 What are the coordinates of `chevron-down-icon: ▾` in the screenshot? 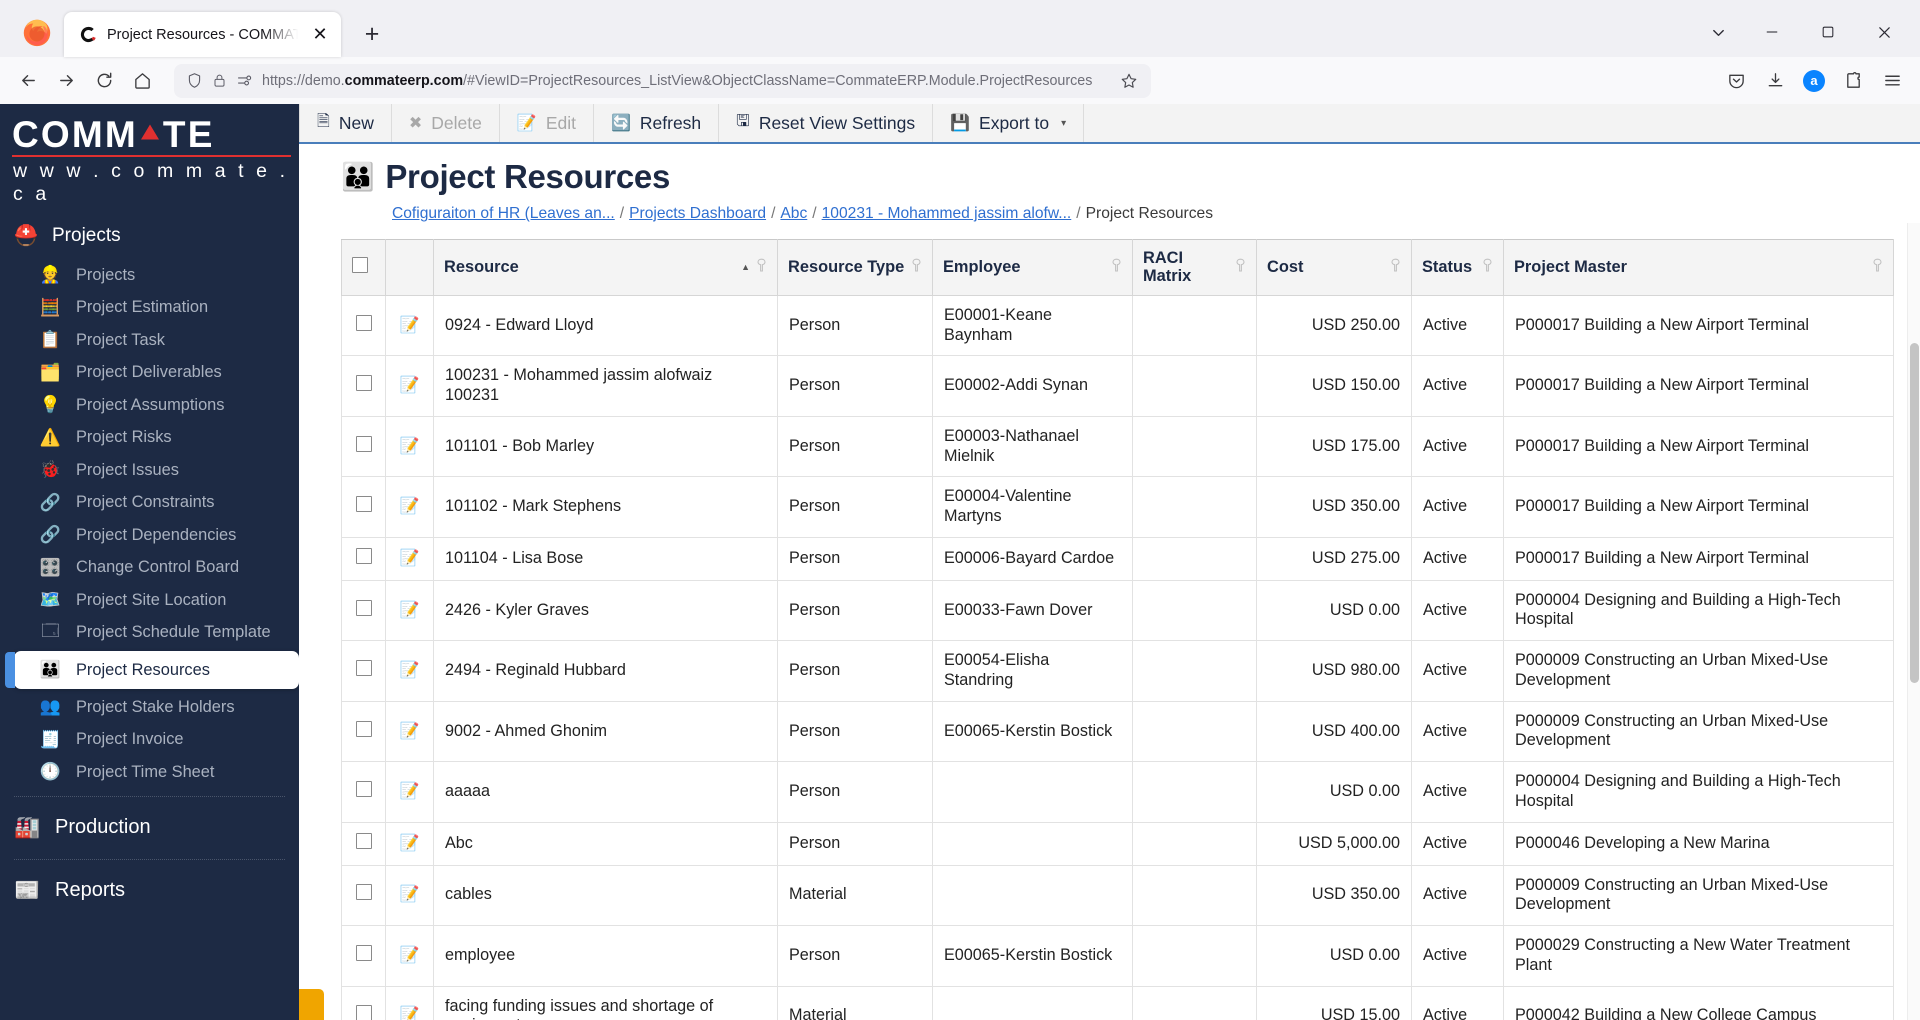 It's located at (1063, 123).